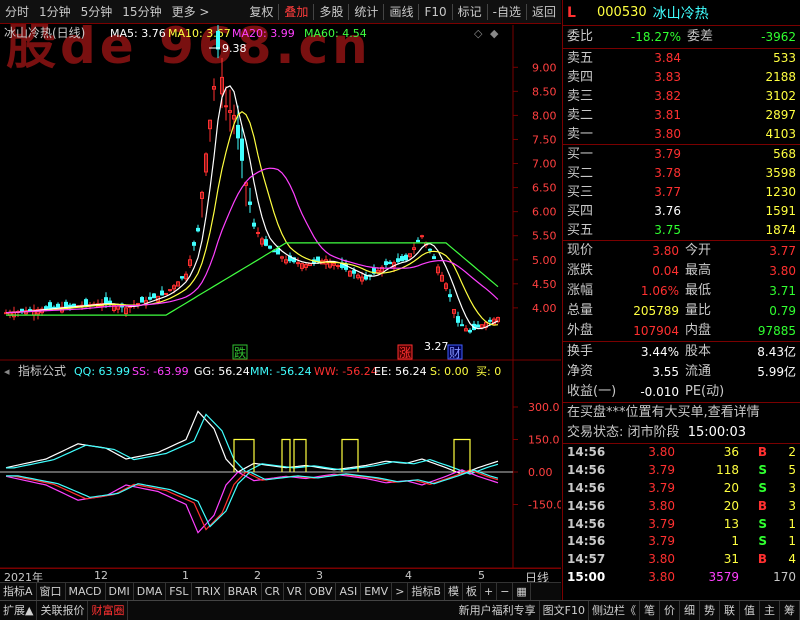 This screenshot has height=620, width=800. I want to click on tick-row: 14:56 3.80 20 B 3, so click(681, 507).